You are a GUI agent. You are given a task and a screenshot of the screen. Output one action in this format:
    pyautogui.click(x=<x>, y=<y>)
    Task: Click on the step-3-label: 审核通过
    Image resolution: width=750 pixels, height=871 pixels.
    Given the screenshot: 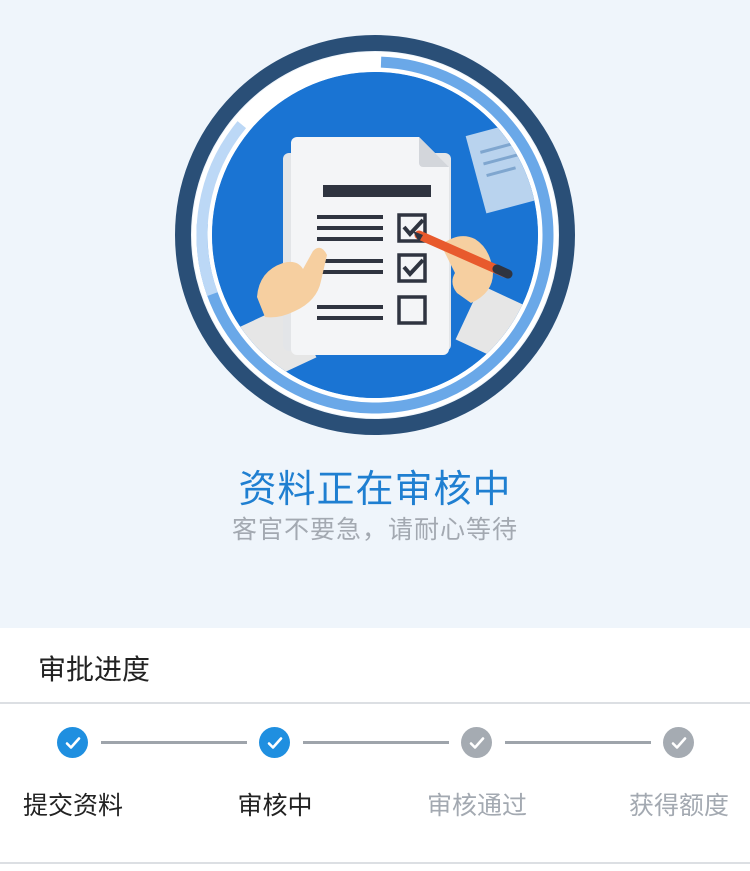 What is the action you would take?
    pyautogui.click(x=476, y=805)
    